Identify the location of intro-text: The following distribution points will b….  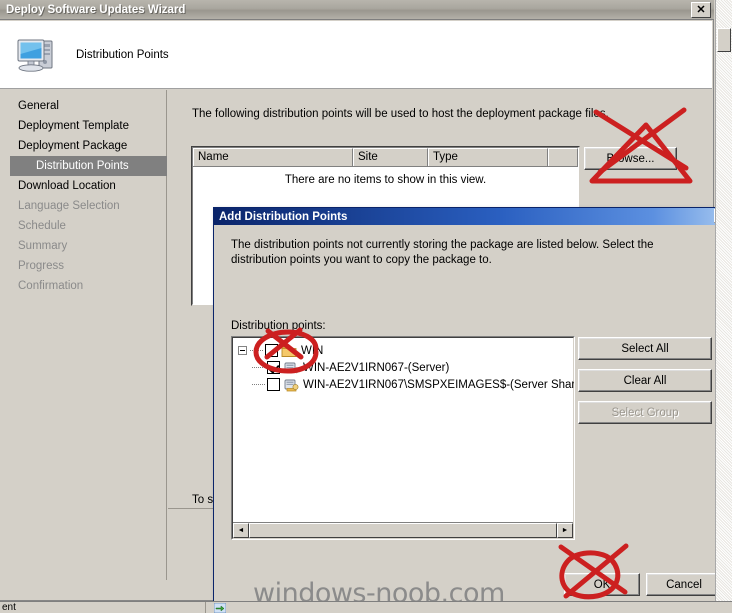
(400, 114).